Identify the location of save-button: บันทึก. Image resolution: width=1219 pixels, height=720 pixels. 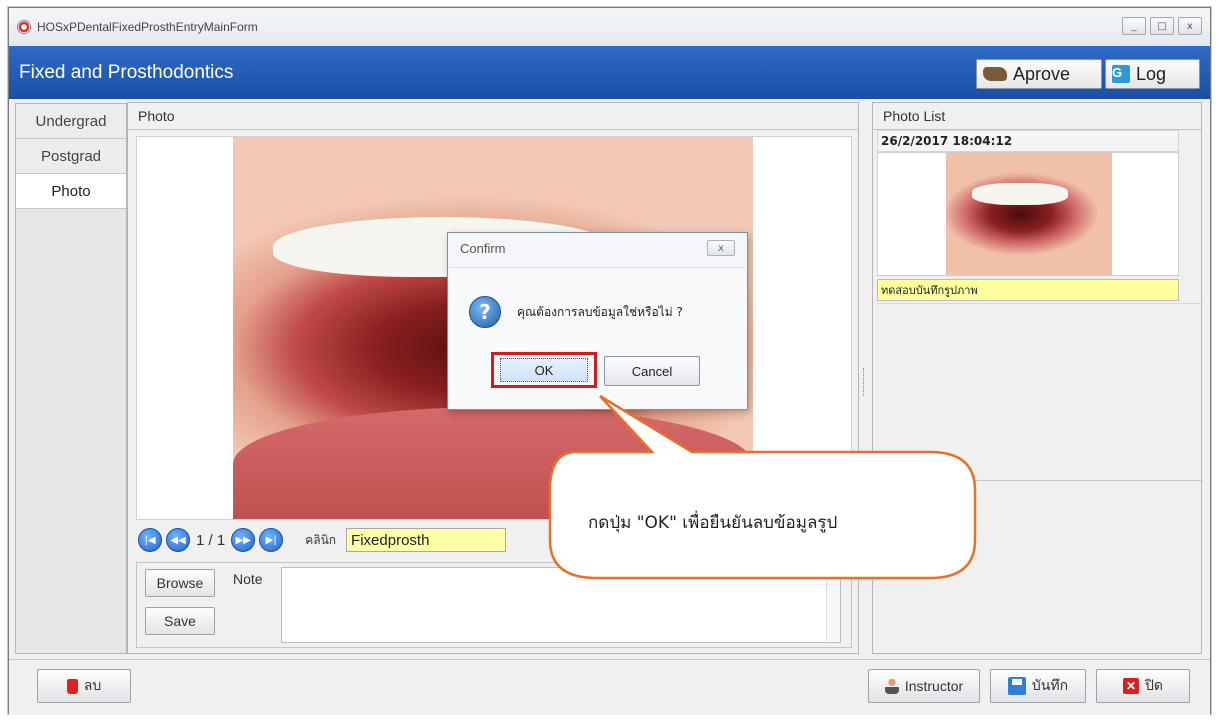
(1038, 686).